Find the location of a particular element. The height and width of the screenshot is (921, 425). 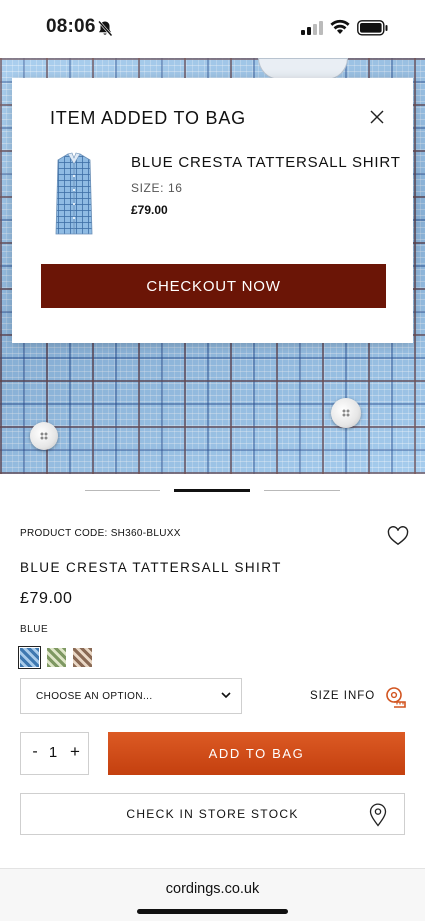

check-store-stock-button: CHECK IN STORE STOCK is located at coordinates (212, 814).